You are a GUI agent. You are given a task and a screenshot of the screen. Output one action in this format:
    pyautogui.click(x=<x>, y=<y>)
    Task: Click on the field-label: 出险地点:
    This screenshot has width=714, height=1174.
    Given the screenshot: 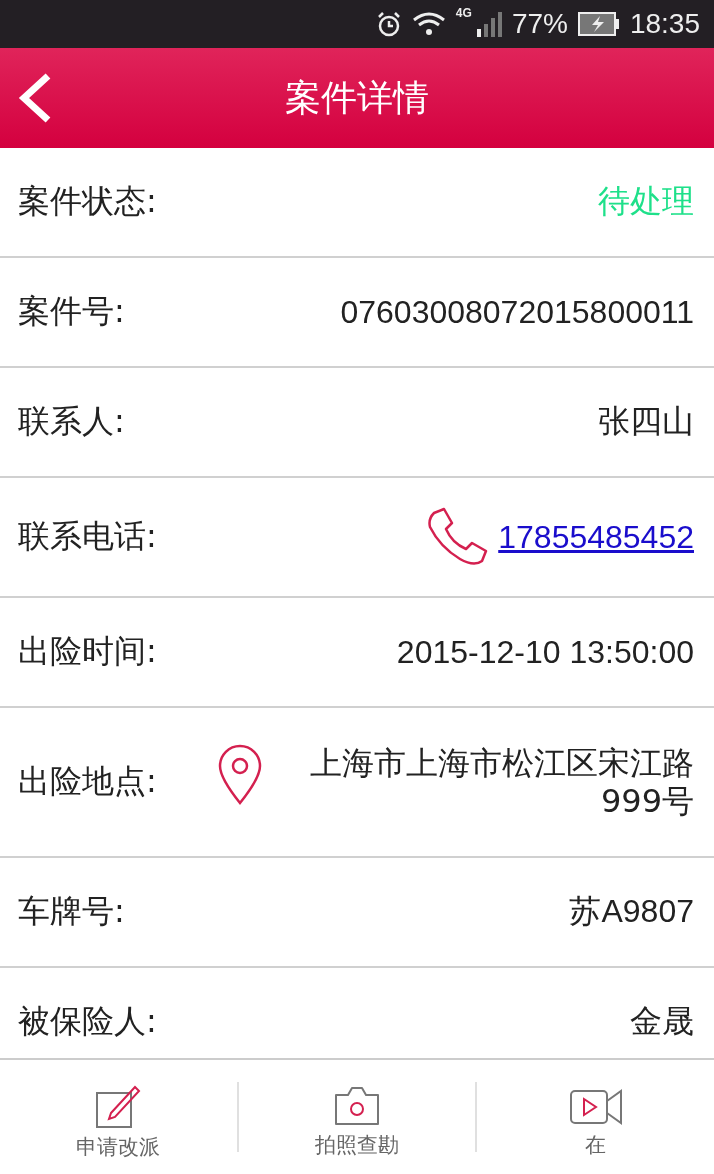 What is the action you would take?
    pyautogui.click(x=87, y=781)
    